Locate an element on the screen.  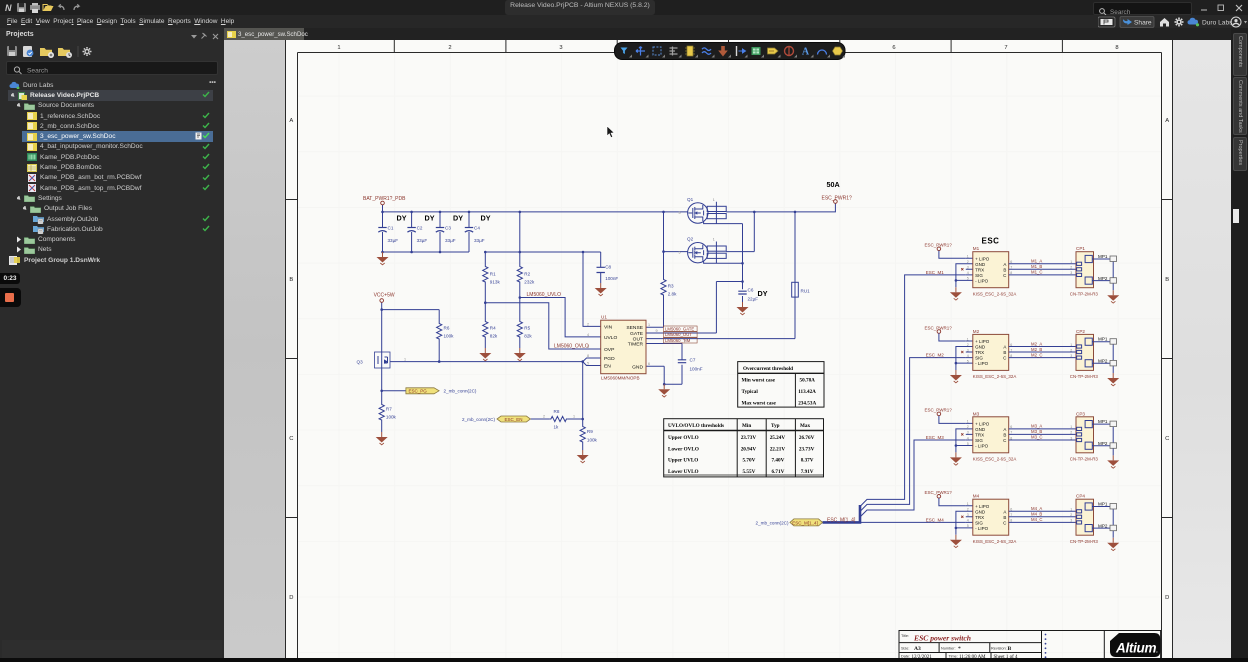
svg-text: Max is located at coordinates (805, 426).